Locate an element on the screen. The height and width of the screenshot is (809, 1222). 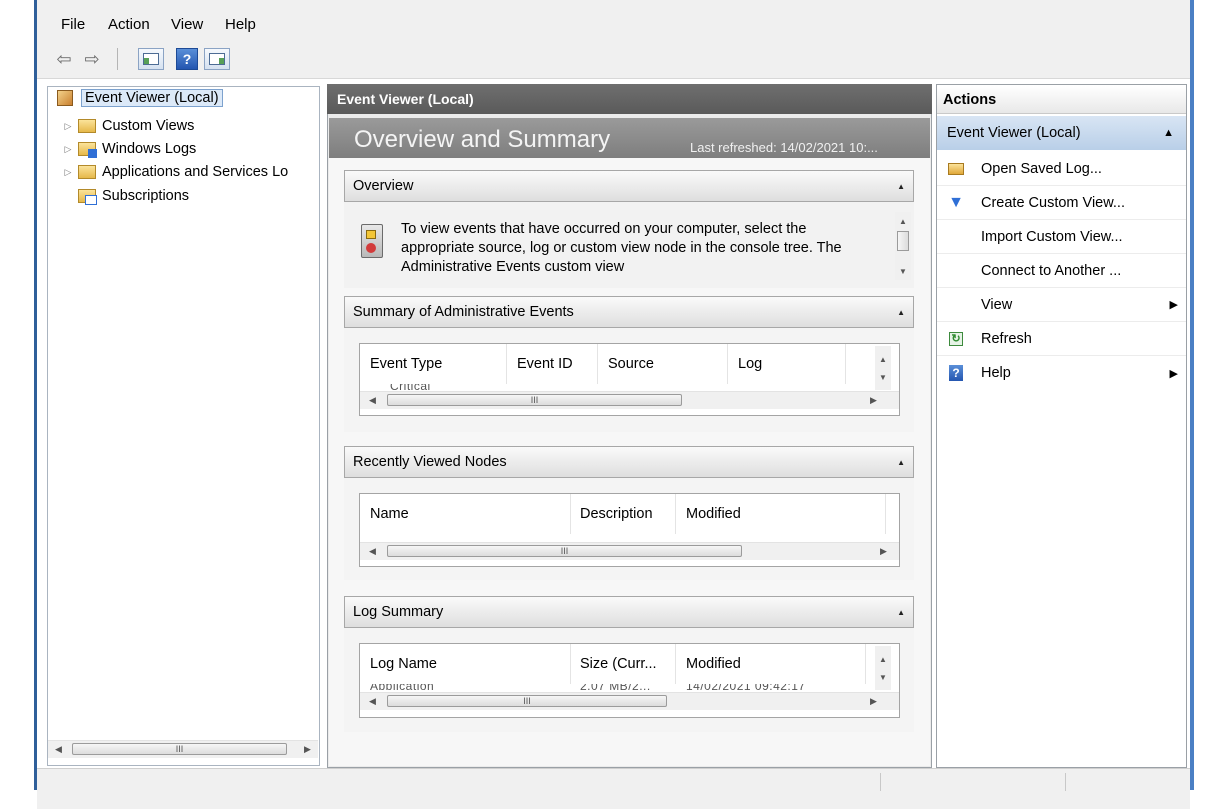
tree-item-label: Subscriptions is located at coordinates (146, 196).